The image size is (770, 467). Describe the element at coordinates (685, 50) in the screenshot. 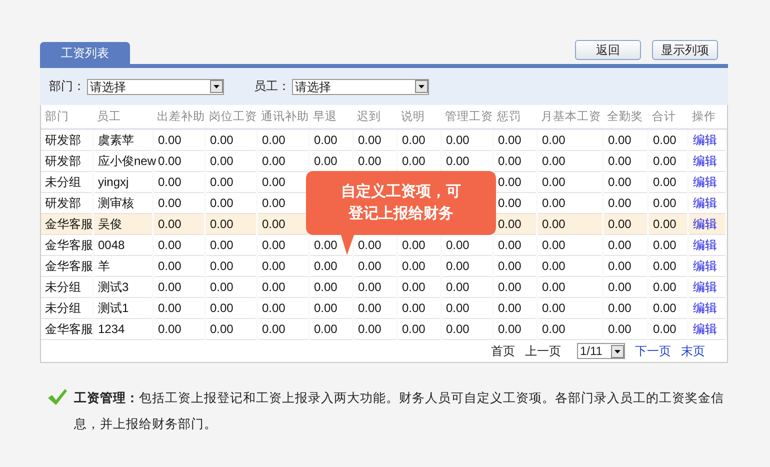

I see `toolbar-button: 显示列项` at that location.